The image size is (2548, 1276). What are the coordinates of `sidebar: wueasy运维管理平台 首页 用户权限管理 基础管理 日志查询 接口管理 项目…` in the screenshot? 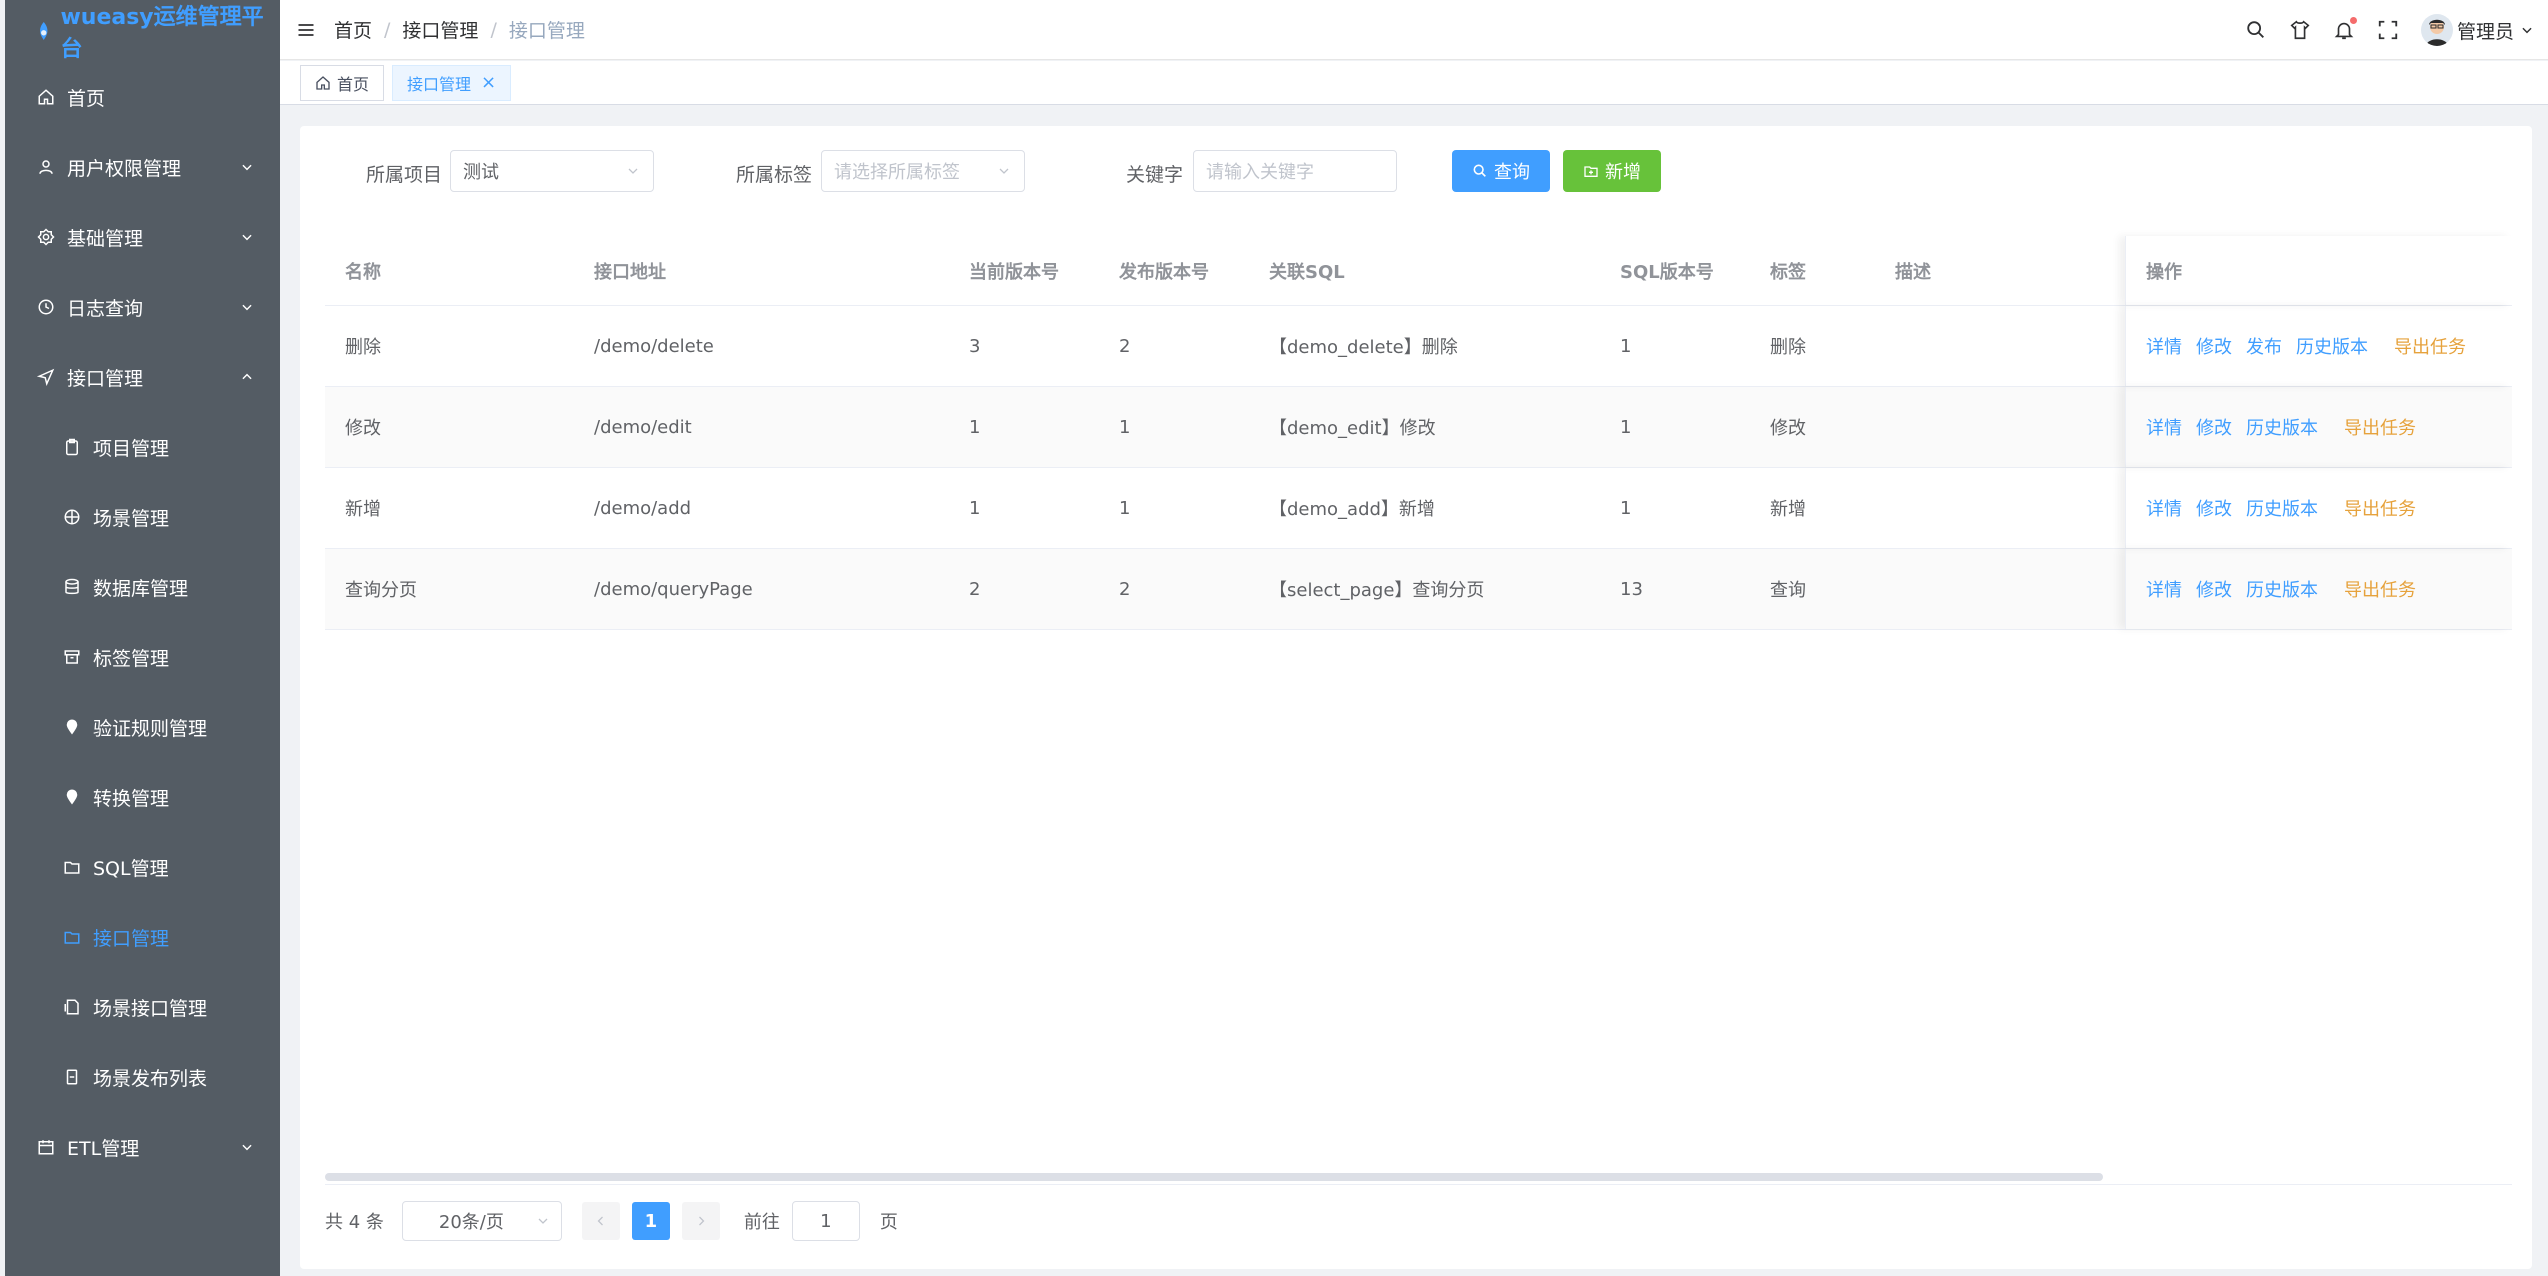 It's located at (142, 638).